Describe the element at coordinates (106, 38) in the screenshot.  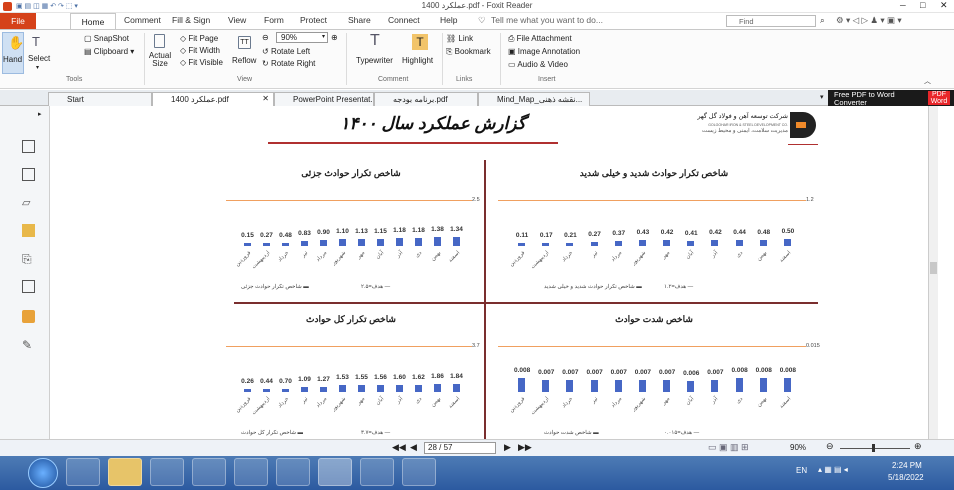
I see `snapshot-button: ▢ SnapShot` at that location.